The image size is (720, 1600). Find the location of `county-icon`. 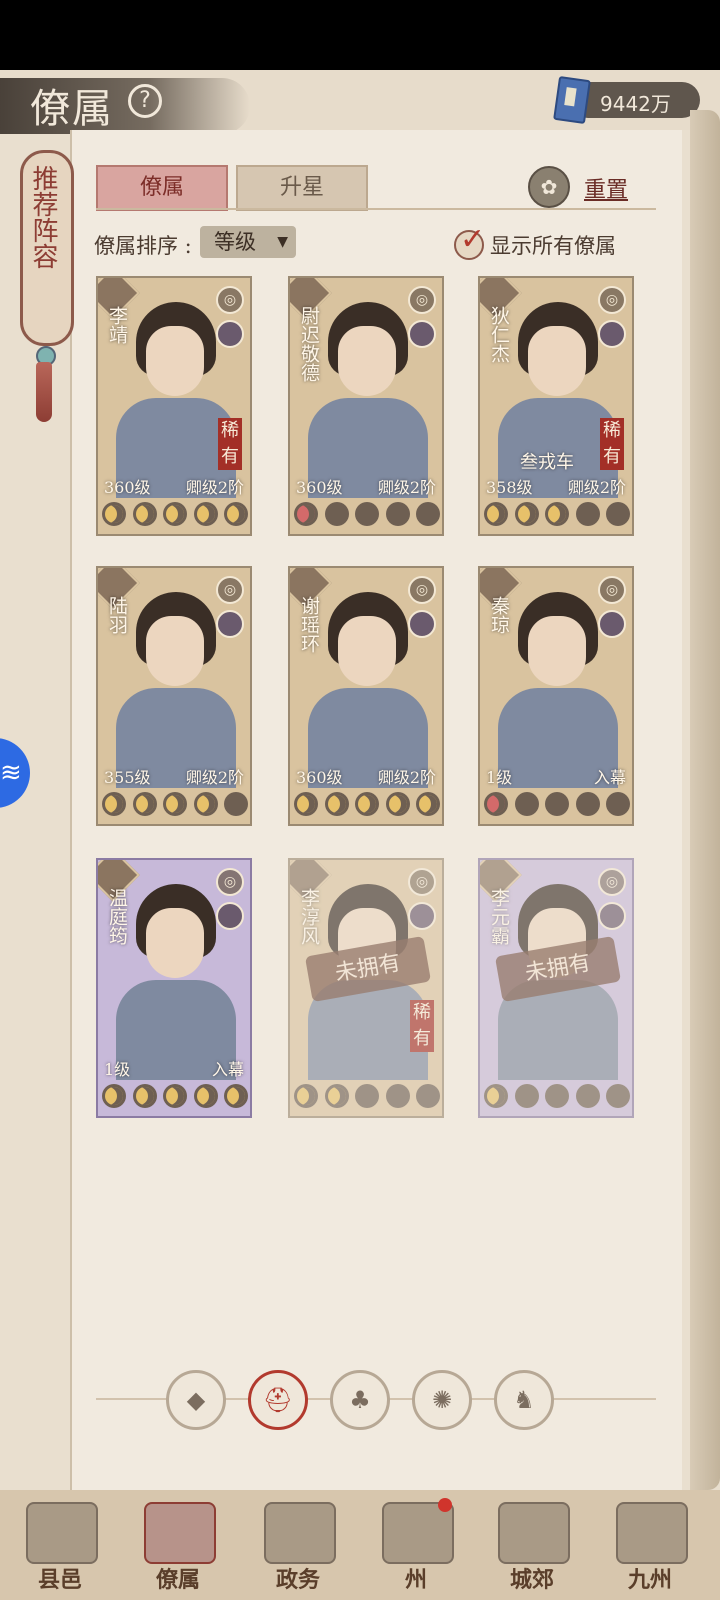

county-icon is located at coordinates (62, 1533).